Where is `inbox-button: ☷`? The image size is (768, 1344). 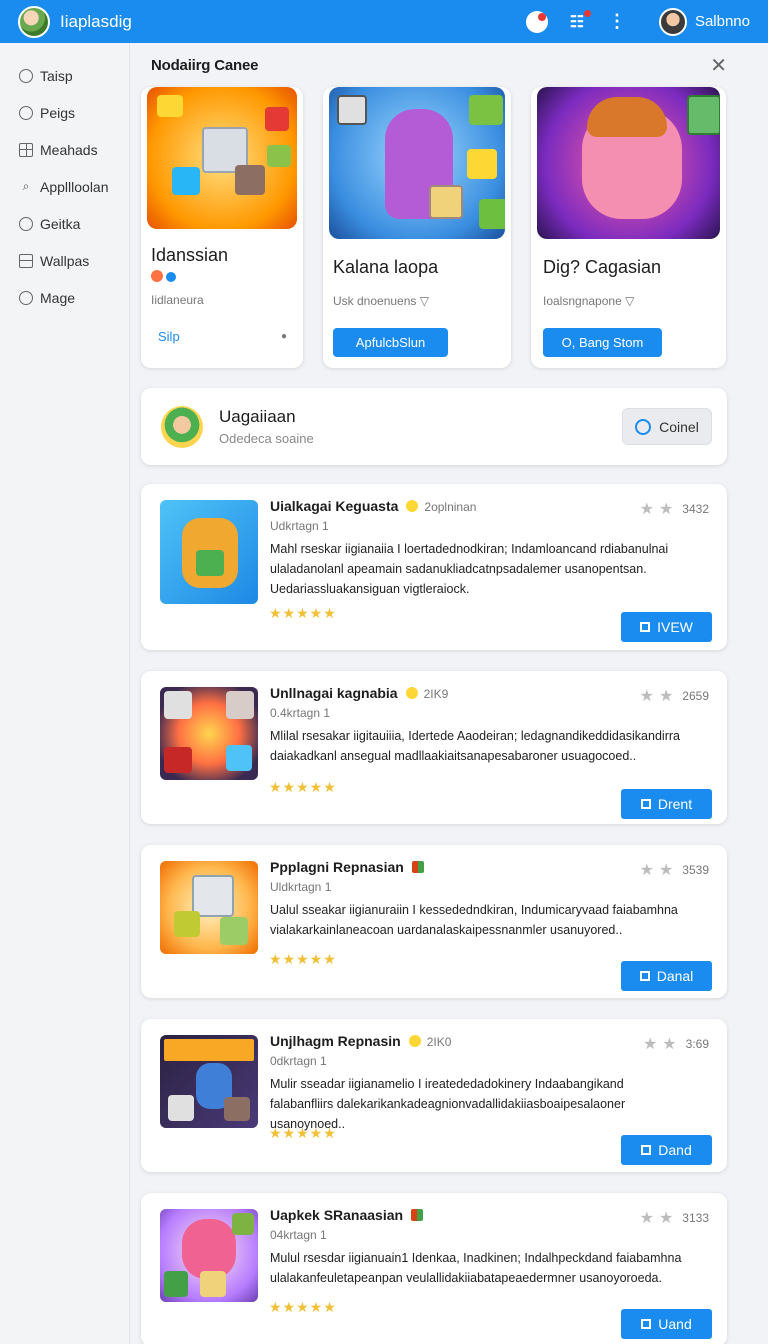
inbox-button: ☷ is located at coordinates (578, 21).